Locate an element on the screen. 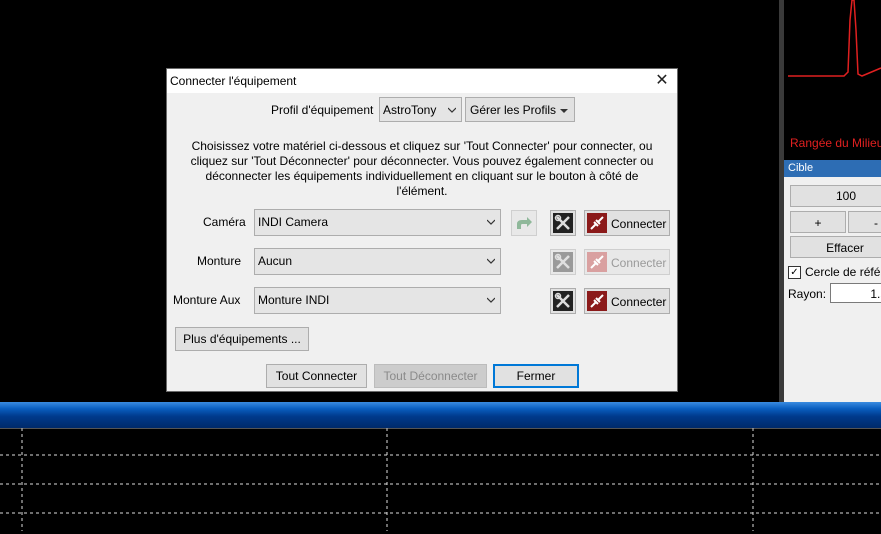 The image size is (881, 534). aux-mount-select: Monture INDI is located at coordinates (377, 300).